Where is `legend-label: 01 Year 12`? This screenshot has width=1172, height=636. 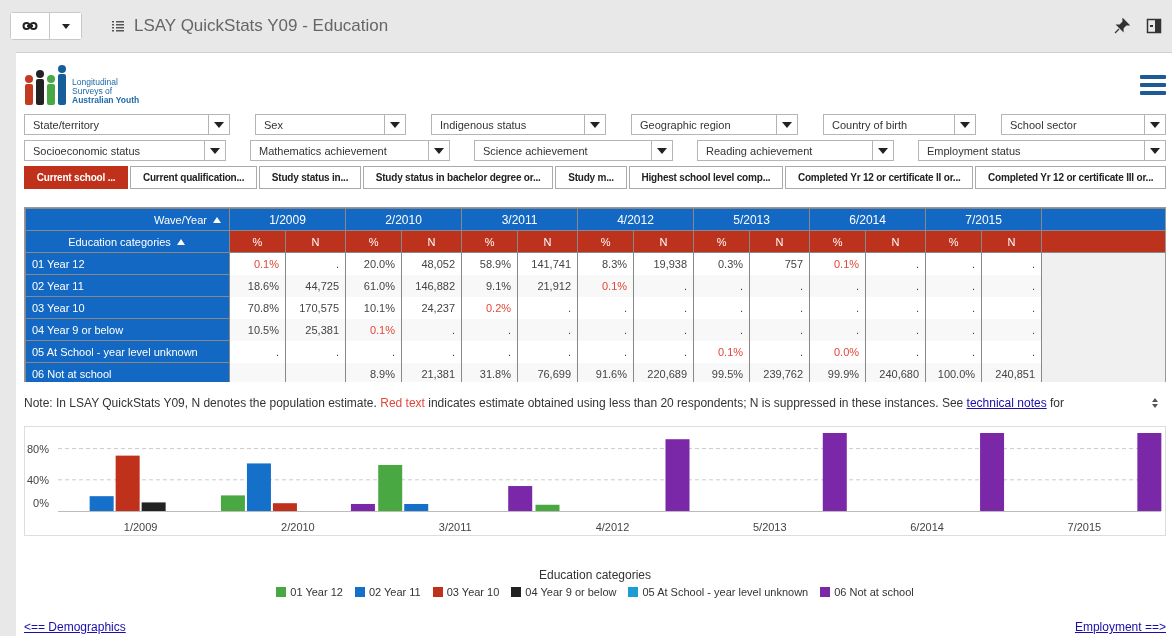
legend-label: 01 Year 12 is located at coordinates (316, 592).